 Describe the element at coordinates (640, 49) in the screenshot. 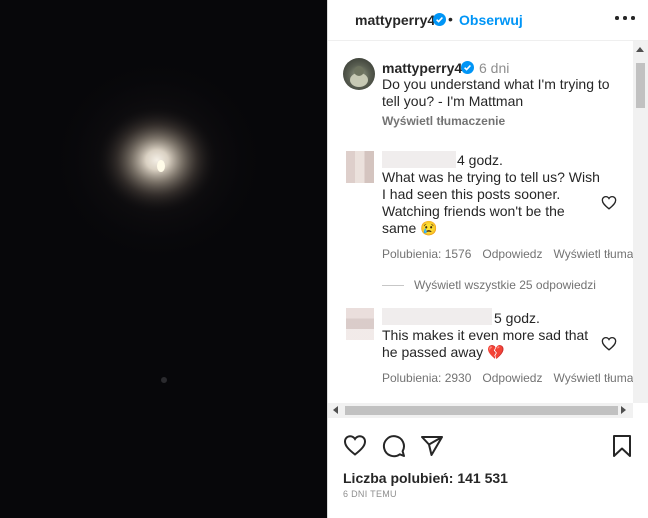

I see `scroll-up-arrow` at that location.